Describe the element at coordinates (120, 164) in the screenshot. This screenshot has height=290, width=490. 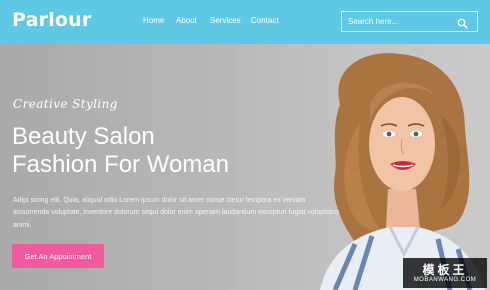
I see `hero-headline-line2: Fashion For Woman` at that location.